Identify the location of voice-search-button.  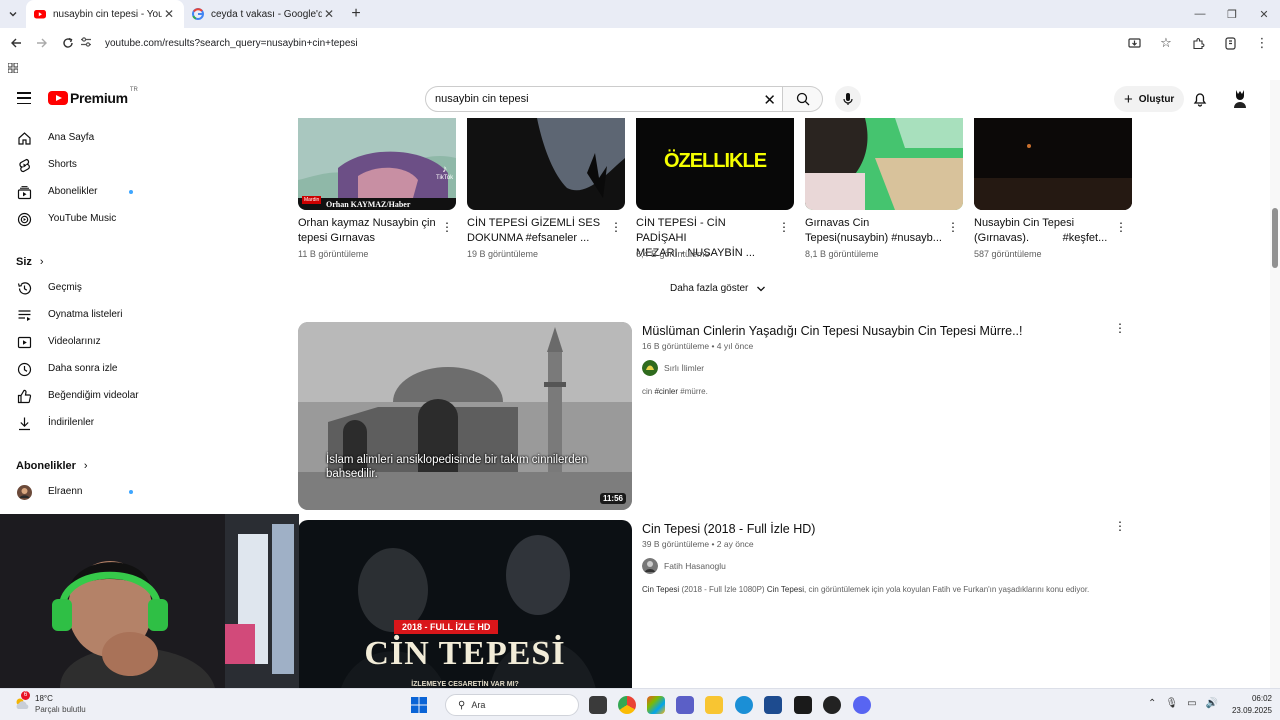
(848, 99).